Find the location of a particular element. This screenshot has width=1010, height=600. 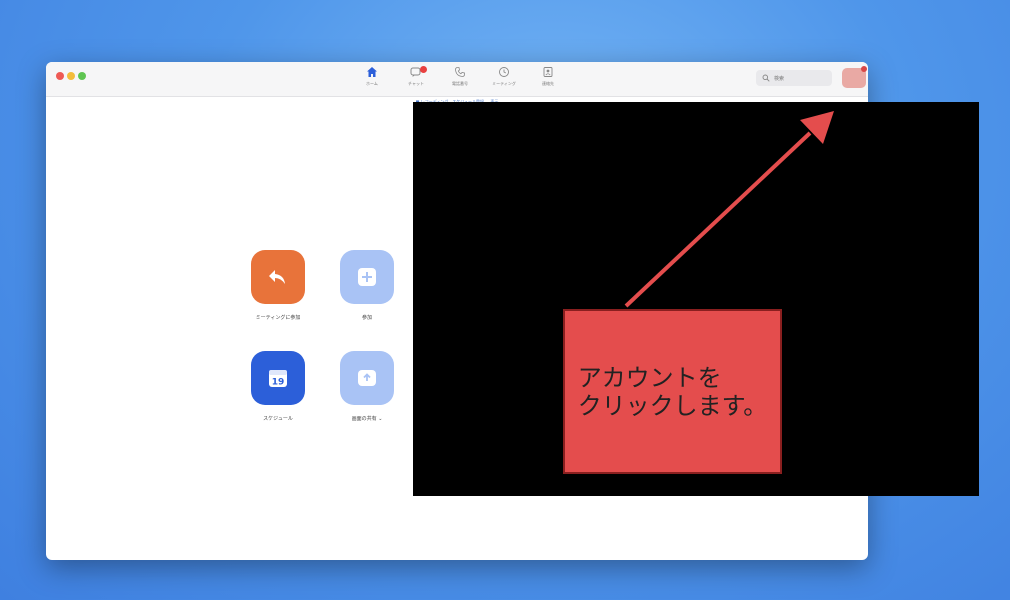

tab-contacts-label: 連絡先 is located at coordinates (548, 83).